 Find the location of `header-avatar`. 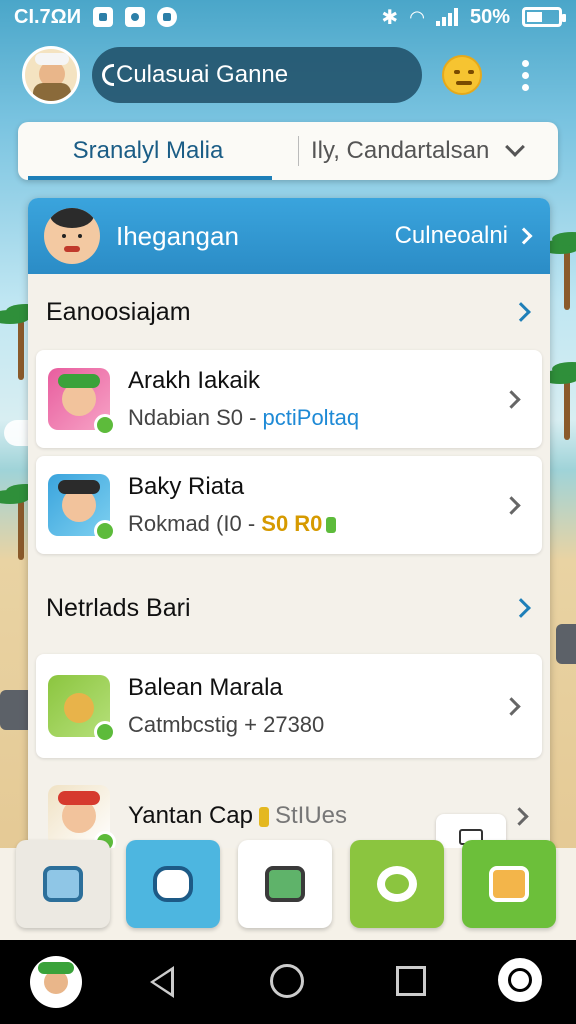

header-avatar is located at coordinates (72, 236).